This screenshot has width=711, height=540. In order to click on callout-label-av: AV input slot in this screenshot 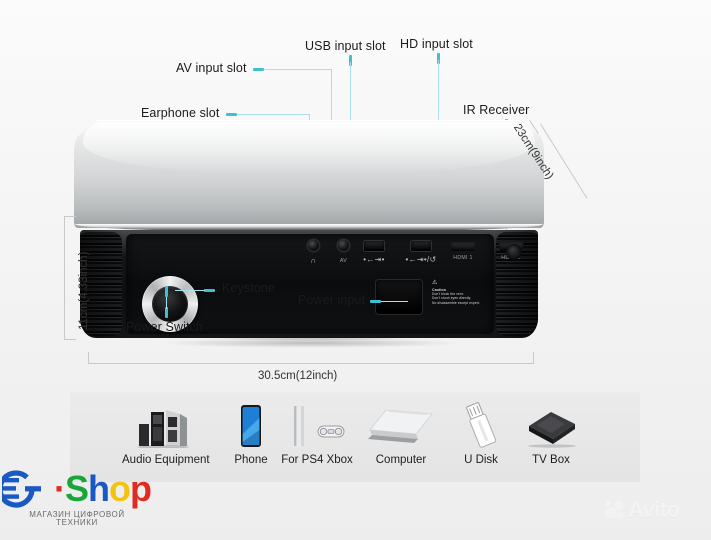, I will do `click(211, 68)`.